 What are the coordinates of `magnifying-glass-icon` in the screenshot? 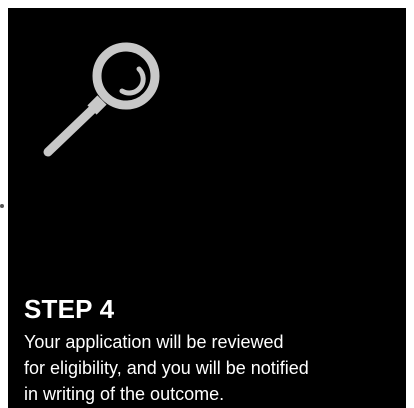 It's located at (101, 99).